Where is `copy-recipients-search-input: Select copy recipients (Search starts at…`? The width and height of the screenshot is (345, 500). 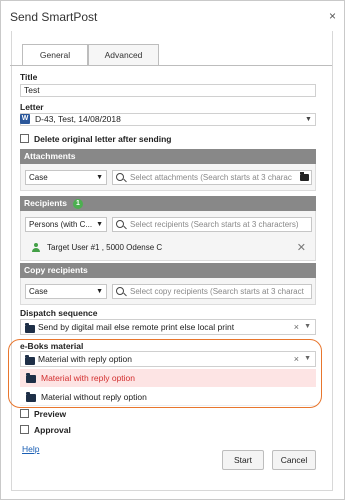 copy-recipients-search-input: Select copy recipients (Search starts at… is located at coordinates (212, 291).